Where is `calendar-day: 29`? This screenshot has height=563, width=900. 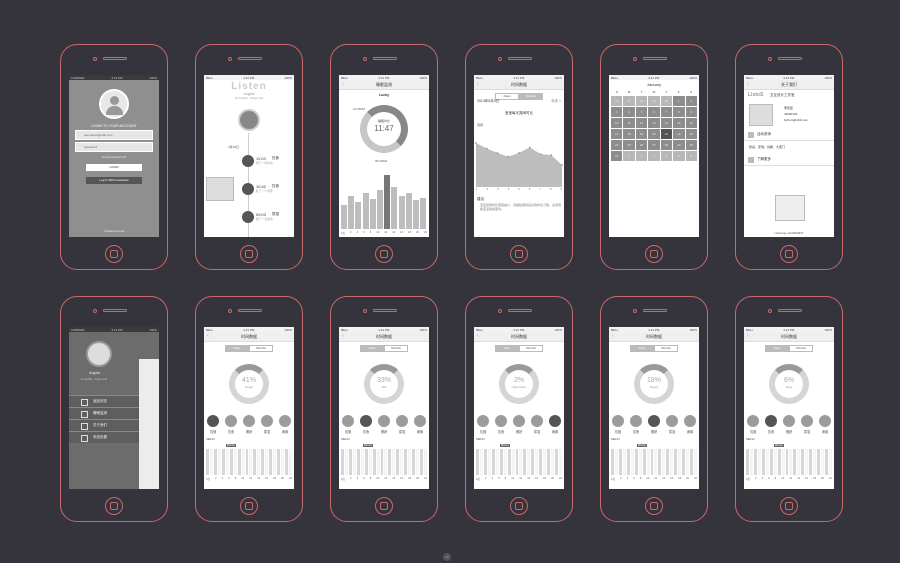 calendar-day: 29 is located at coordinates (654, 101).